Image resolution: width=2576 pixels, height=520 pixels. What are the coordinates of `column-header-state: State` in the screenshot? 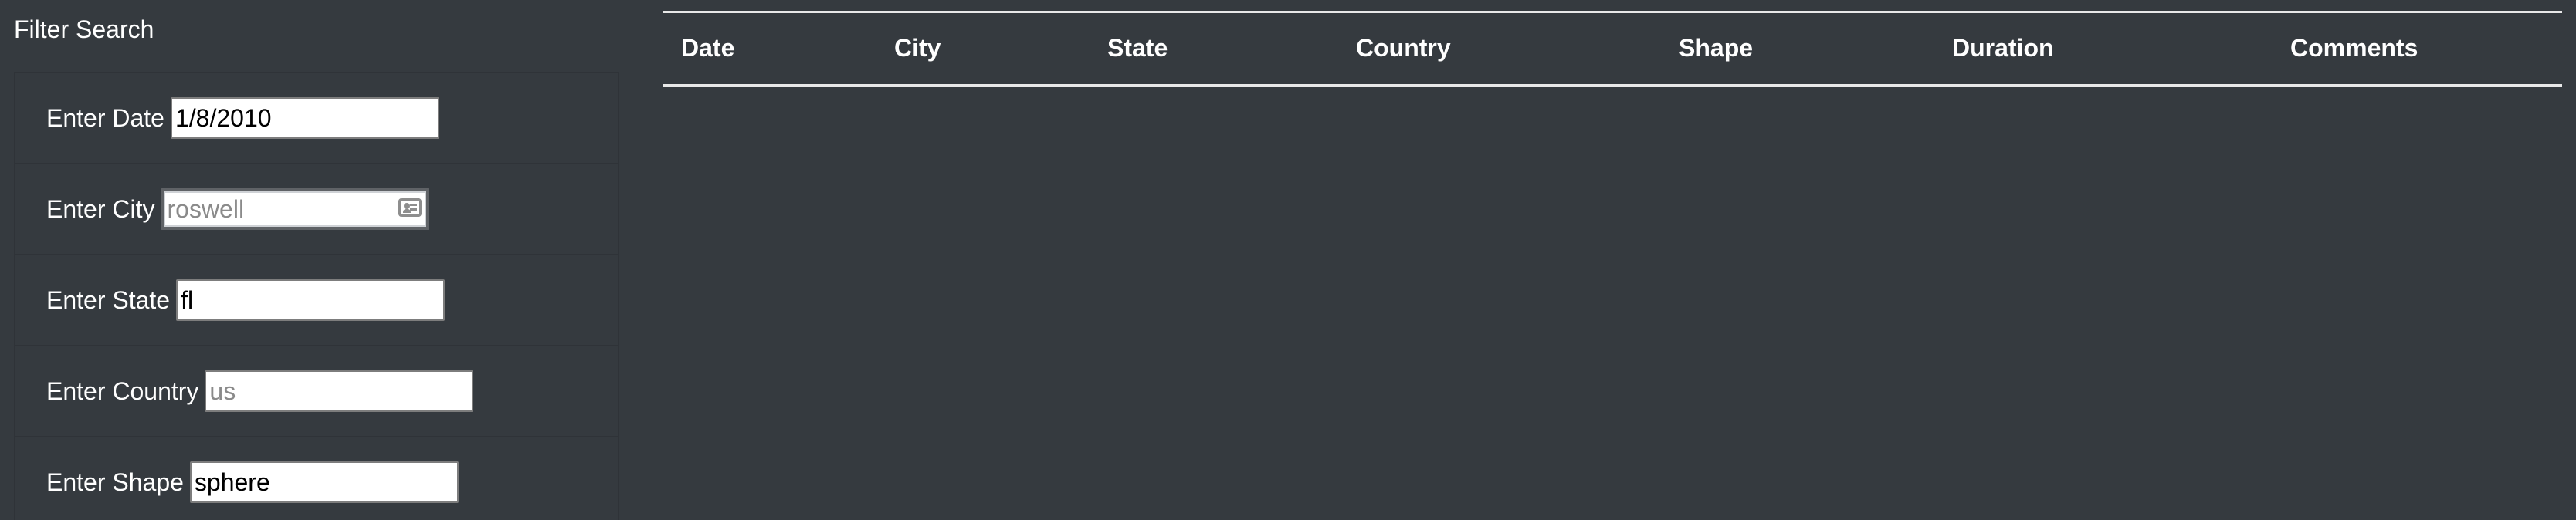 It's located at (1137, 48).